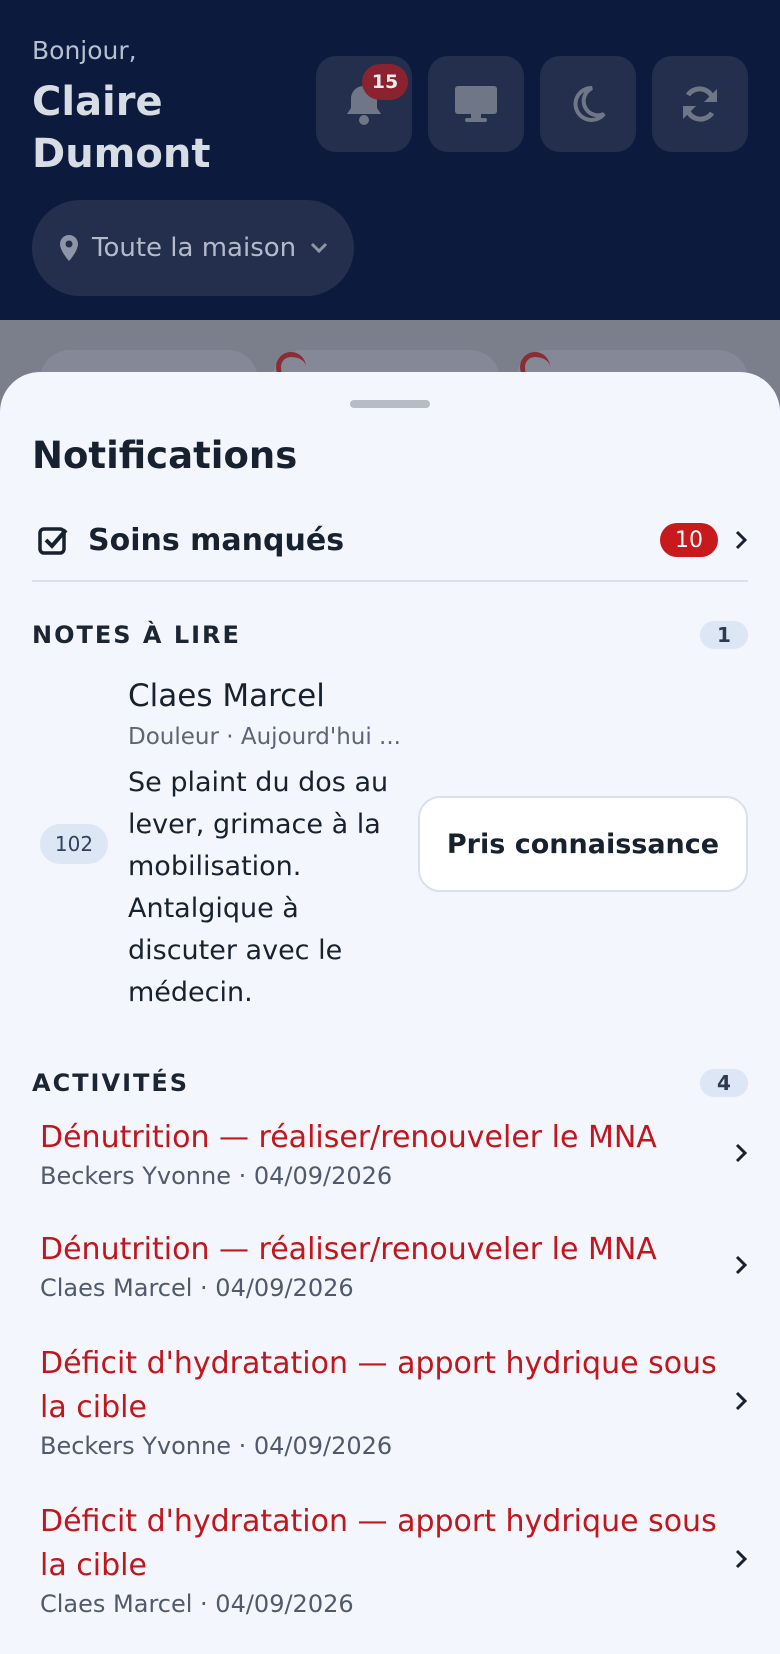 The height and width of the screenshot is (1654, 780). I want to click on location-selector: Toute la maison, so click(193, 248).